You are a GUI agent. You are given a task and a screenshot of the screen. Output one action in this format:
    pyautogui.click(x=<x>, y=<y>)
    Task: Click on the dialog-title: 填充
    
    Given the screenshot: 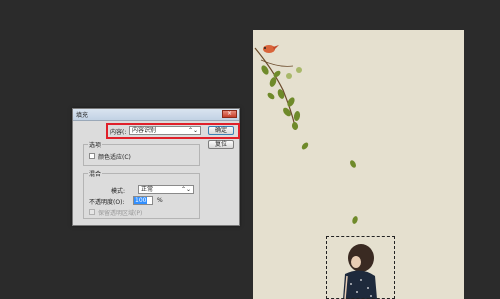 What is the action you would take?
    pyautogui.click(x=82, y=115)
    